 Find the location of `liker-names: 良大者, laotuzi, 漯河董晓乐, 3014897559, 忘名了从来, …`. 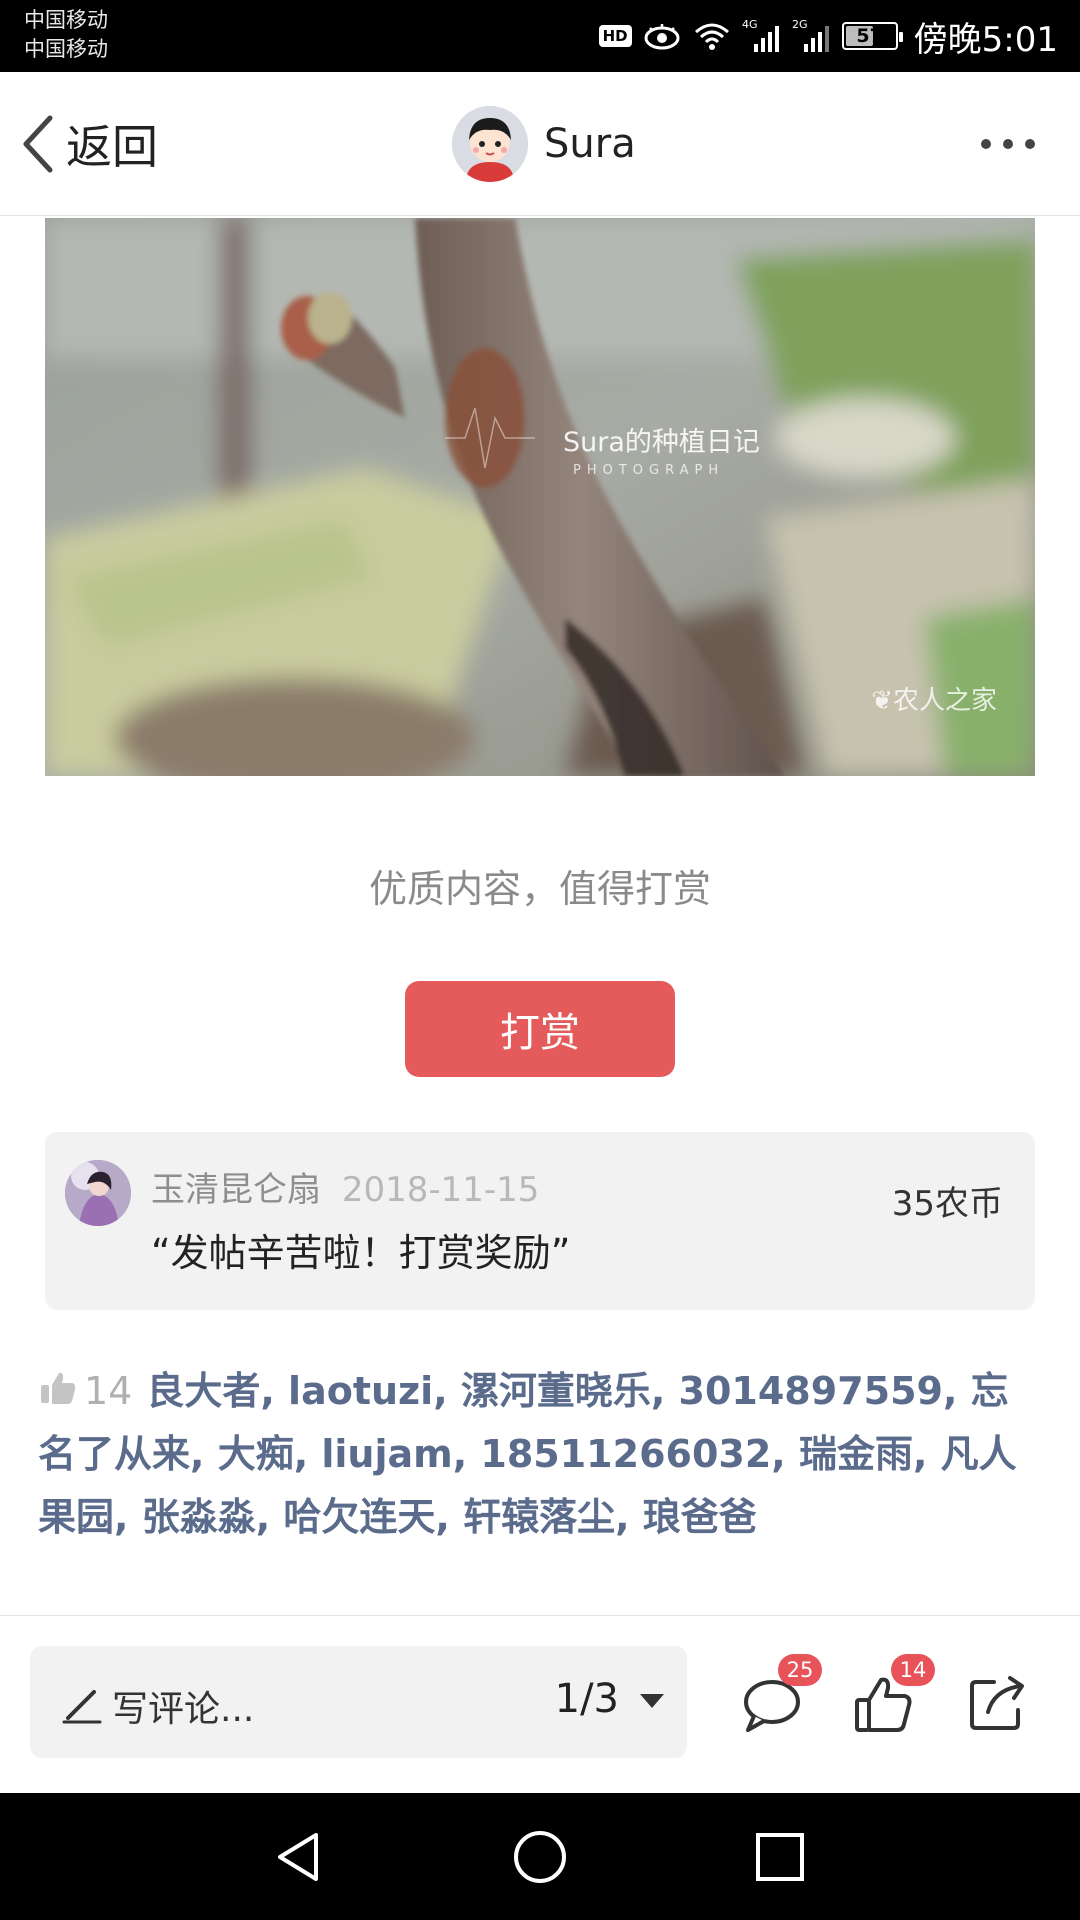

liker-names: 良大者, laotuzi, 漯河董晓乐, 3014897559, 忘名了从来, … is located at coordinates (527, 1454).